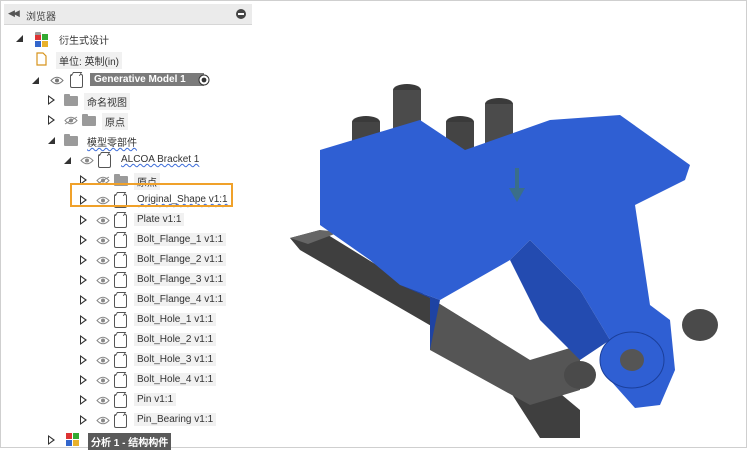 The height and width of the screenshot is (450, 747). I want to click on tree-row: Pin v1:1, so click(129, 400).